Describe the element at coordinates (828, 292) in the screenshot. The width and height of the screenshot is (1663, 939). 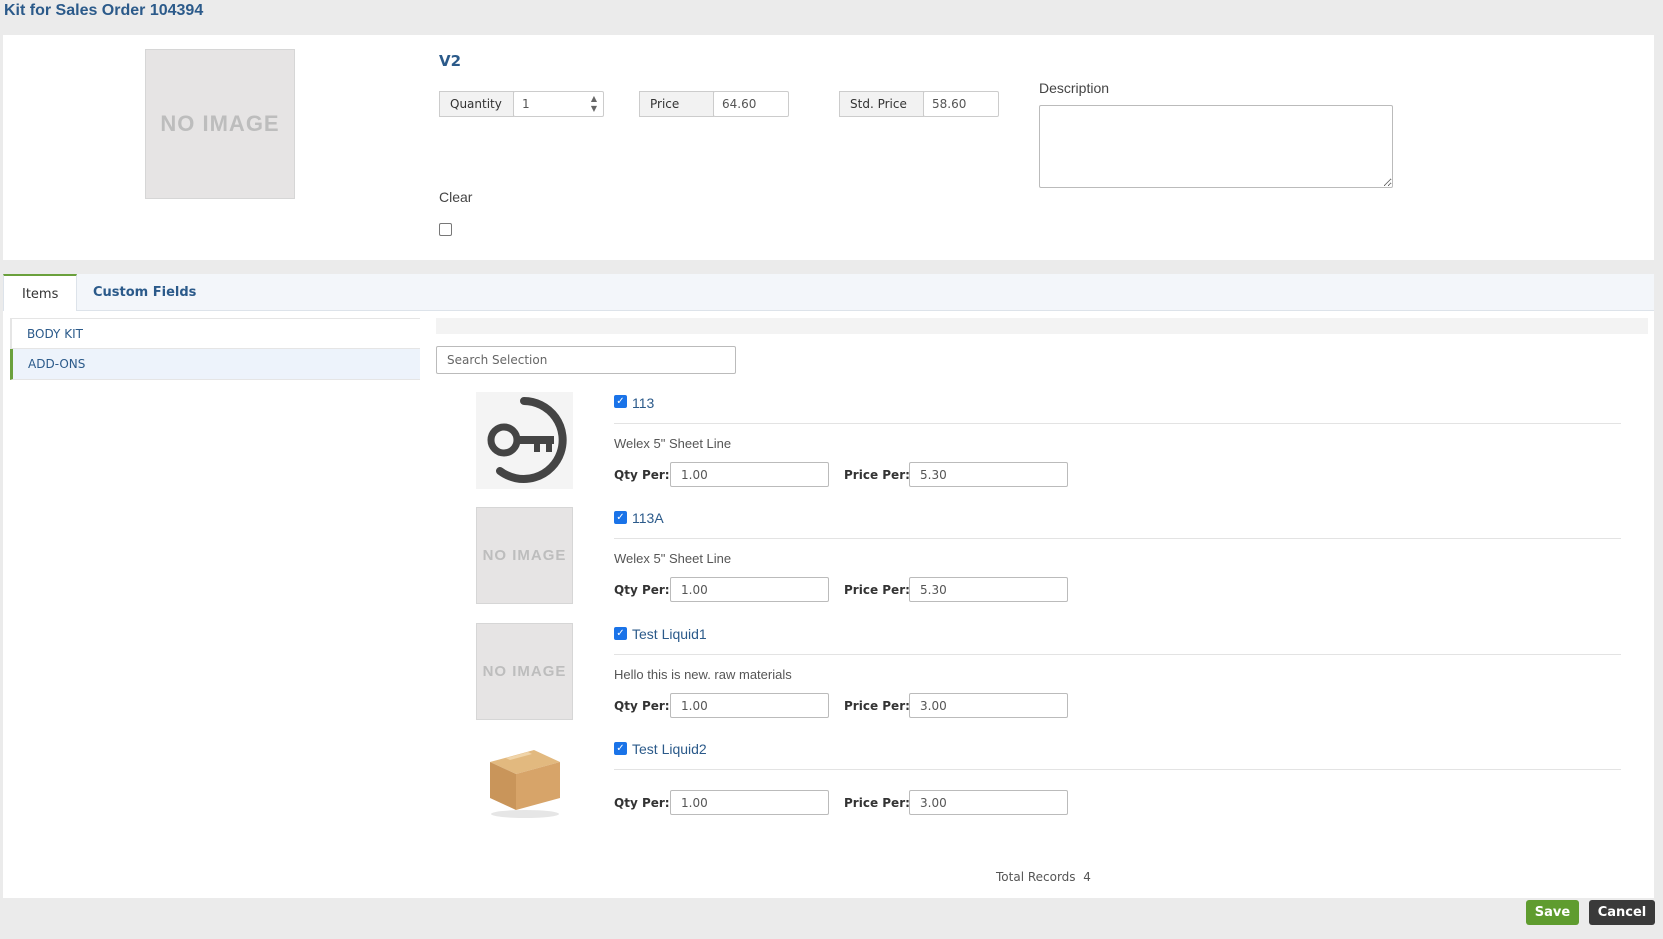
I see `tab-bar` at that location.